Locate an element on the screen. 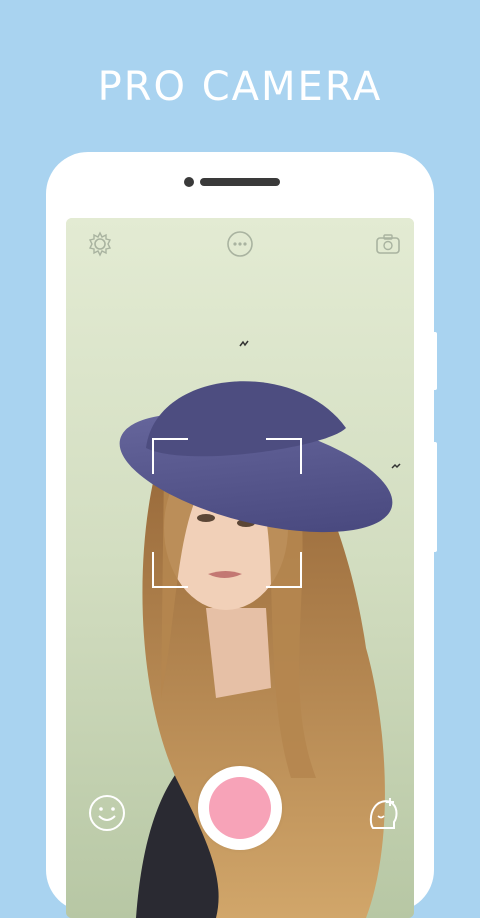  shutter-inner is located at coordinates (240, 808).